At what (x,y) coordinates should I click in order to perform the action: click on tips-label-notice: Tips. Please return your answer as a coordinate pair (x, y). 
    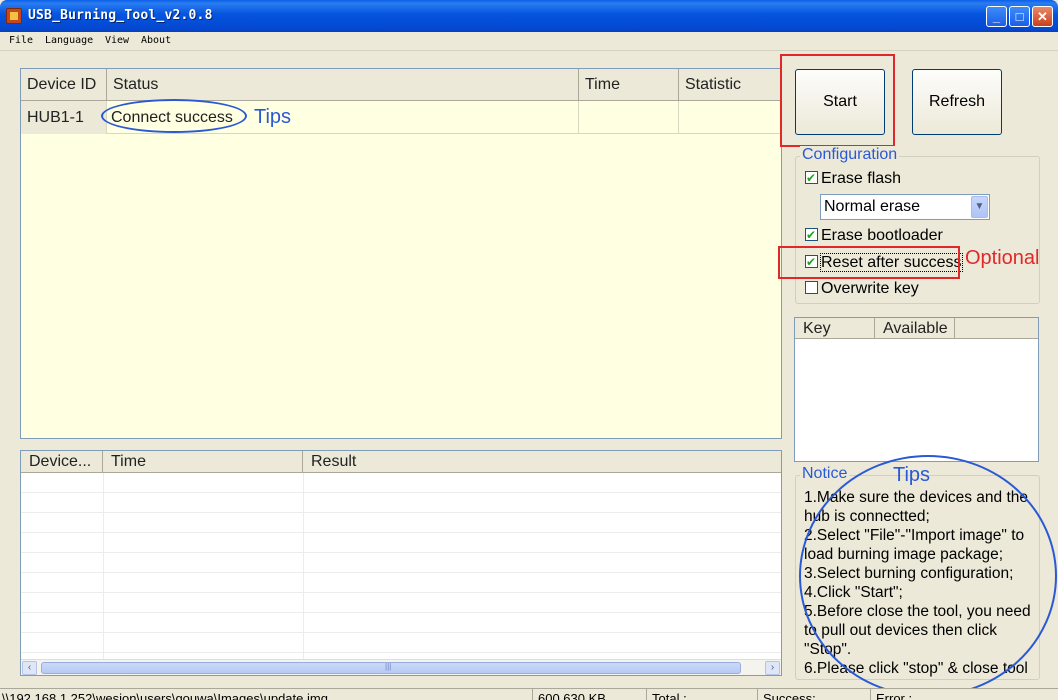
    Looking at the image, I should click on (912, 475).